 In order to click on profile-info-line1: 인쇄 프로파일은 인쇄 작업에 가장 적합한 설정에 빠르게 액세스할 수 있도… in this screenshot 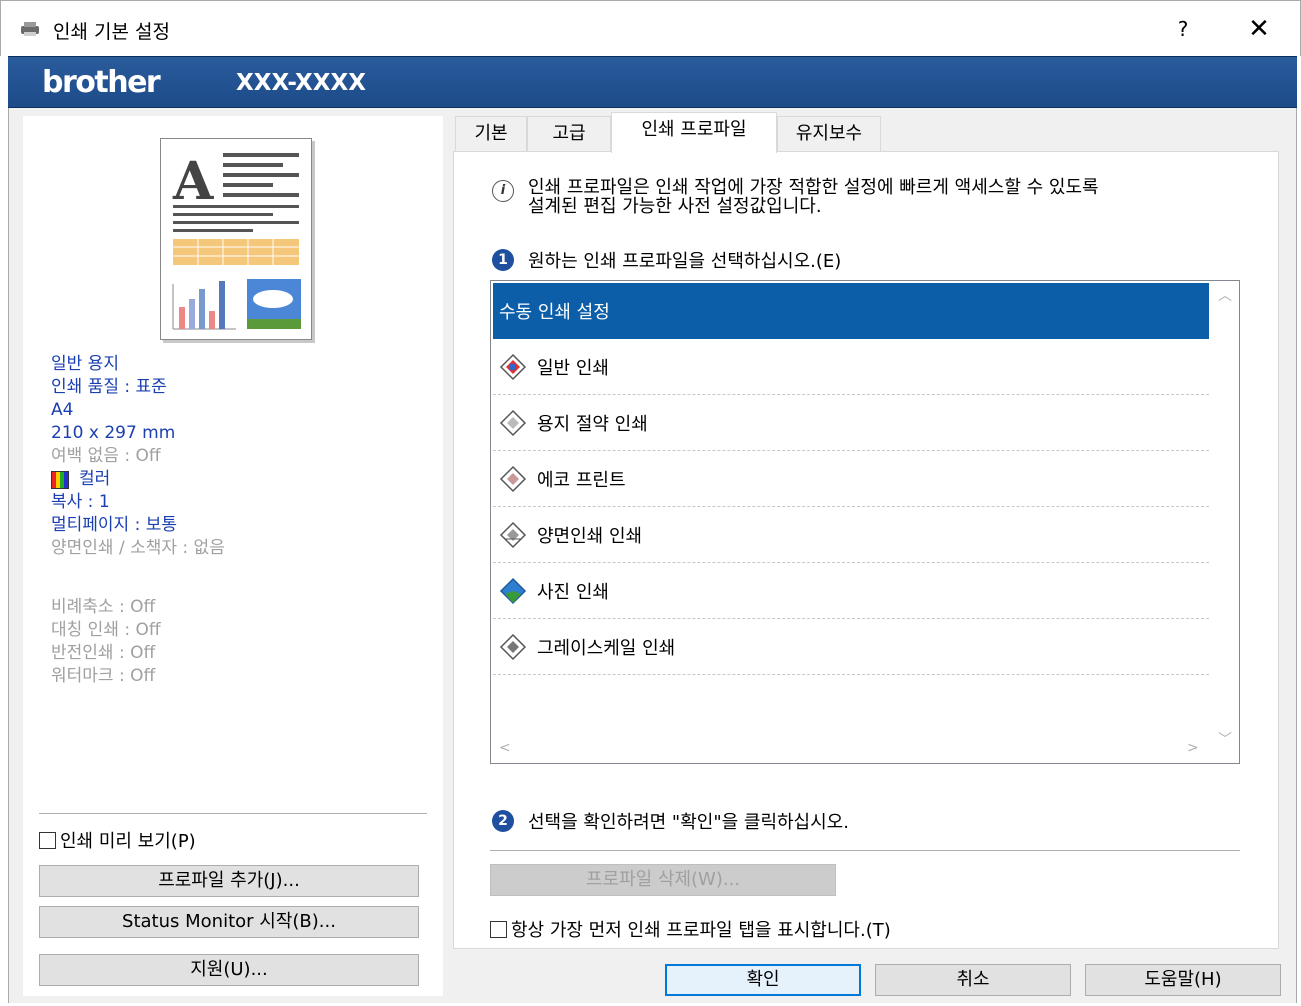, I will do `click(813, 187)`.